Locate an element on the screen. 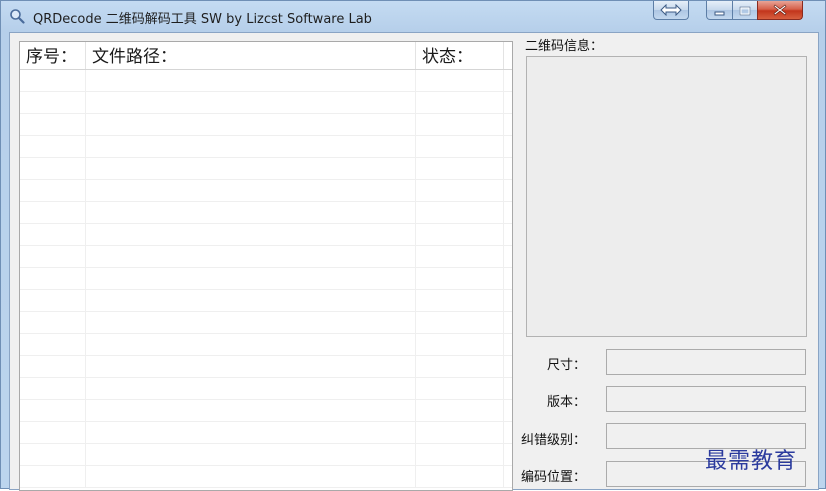 This screenshot has height=491, width=826. column-header-index: 序号： is located at coordinates (53, 55).